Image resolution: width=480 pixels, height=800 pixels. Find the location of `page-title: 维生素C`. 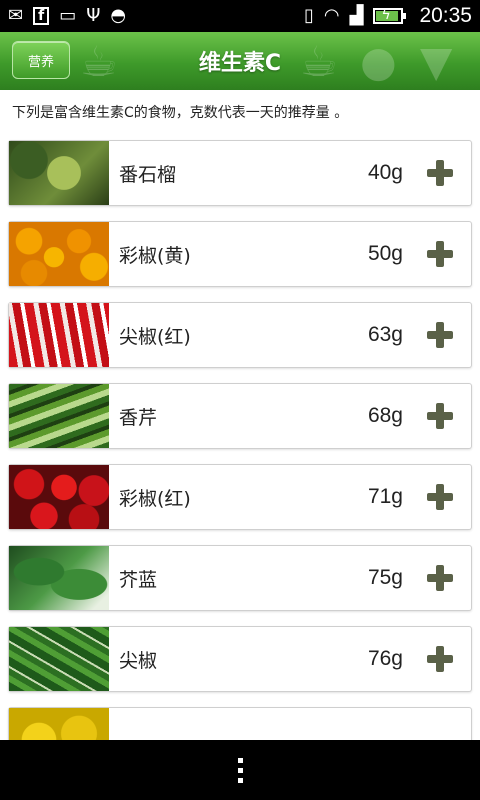

page-title: 维生素C is located at coordinates (240, 63).